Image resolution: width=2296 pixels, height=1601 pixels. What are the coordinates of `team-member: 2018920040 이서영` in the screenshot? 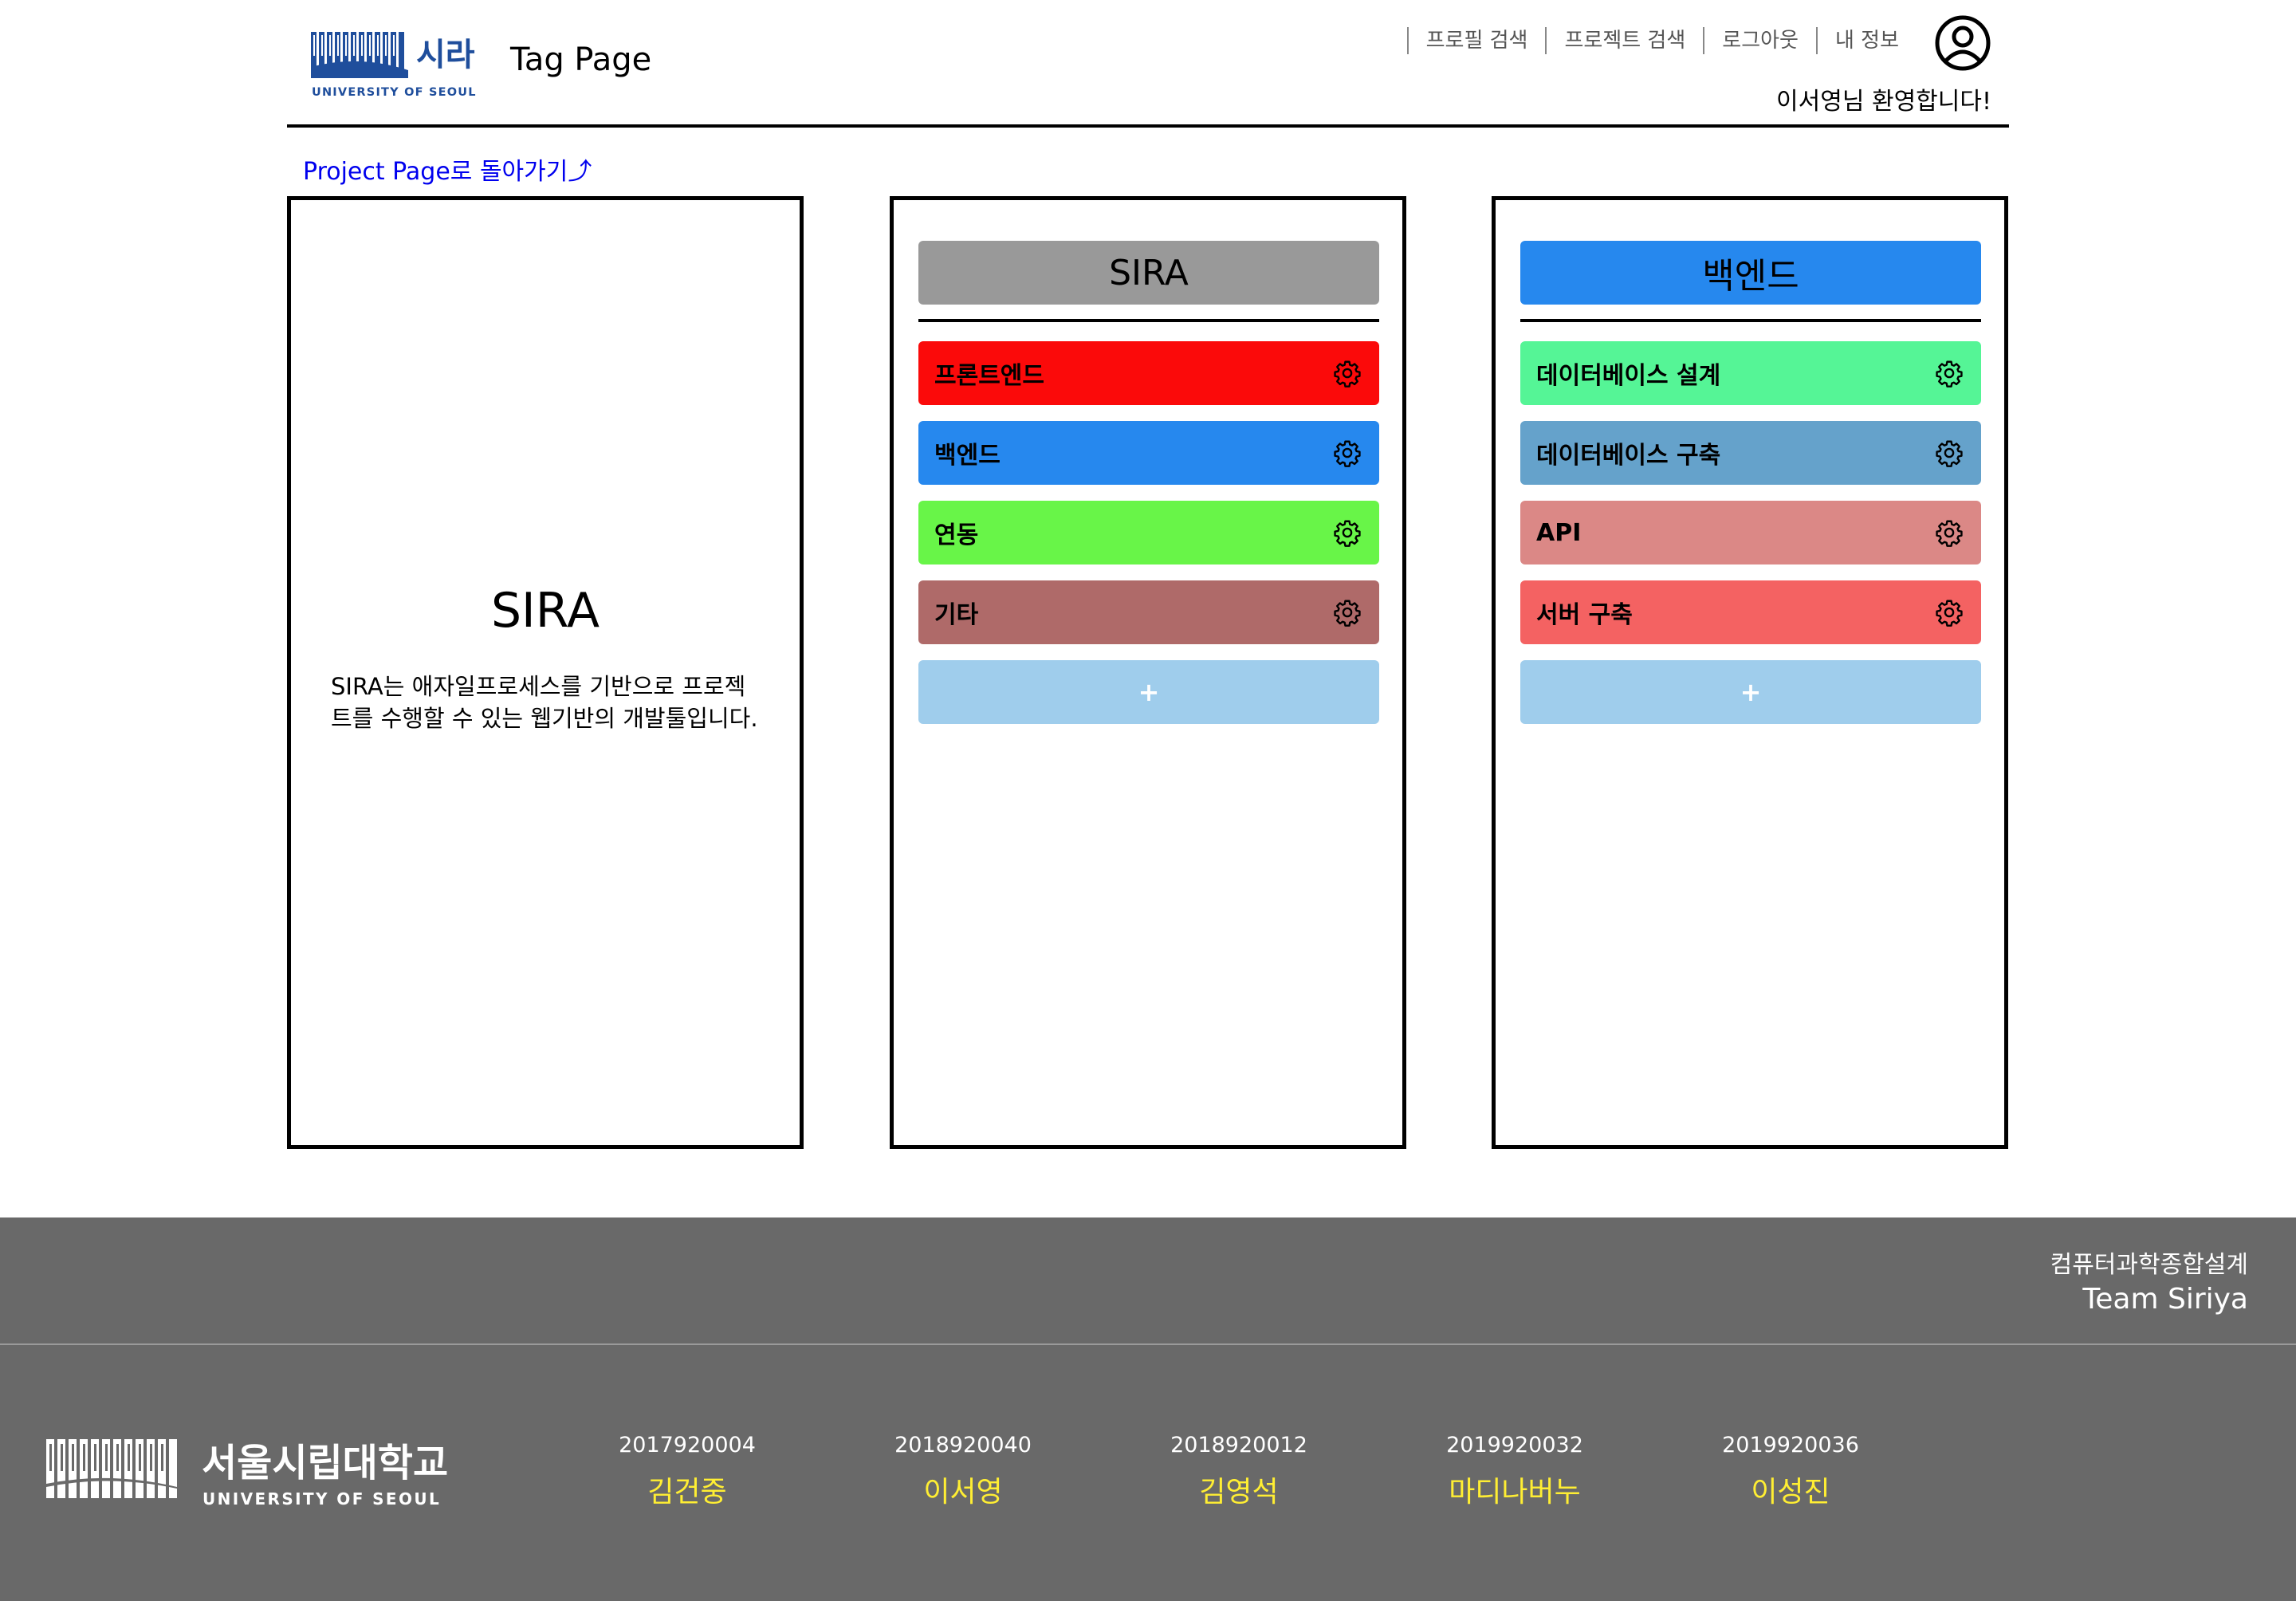 It's located at (963, 1471).